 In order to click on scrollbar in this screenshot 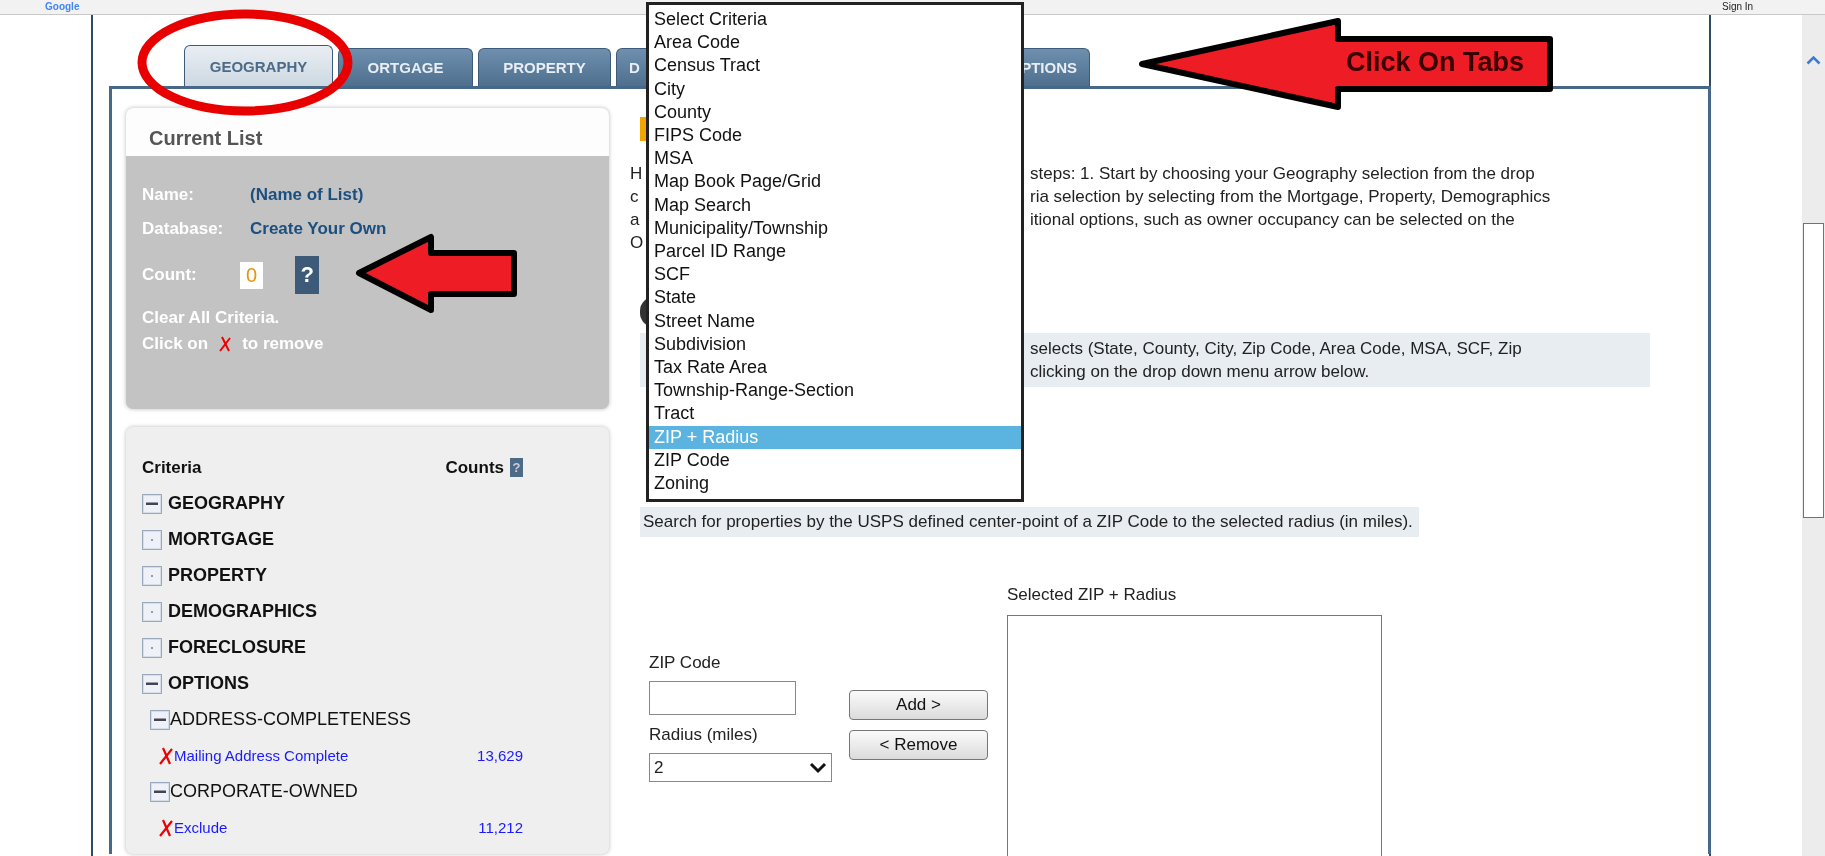, I will do `click(1813, 435)`.